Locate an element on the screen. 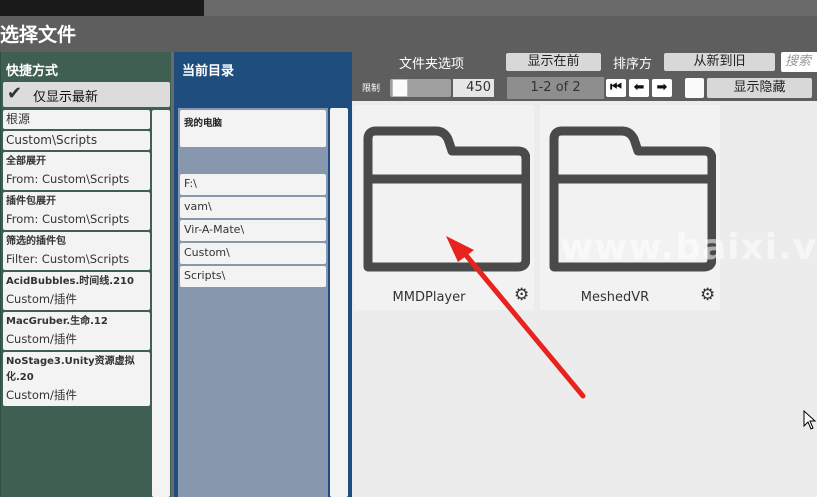 This screenshot has width=817, height=497. path-list: F:\ vam\ Vir-A-Mate\ Custom\ Scripts\ is located at coordinates (253, 231).